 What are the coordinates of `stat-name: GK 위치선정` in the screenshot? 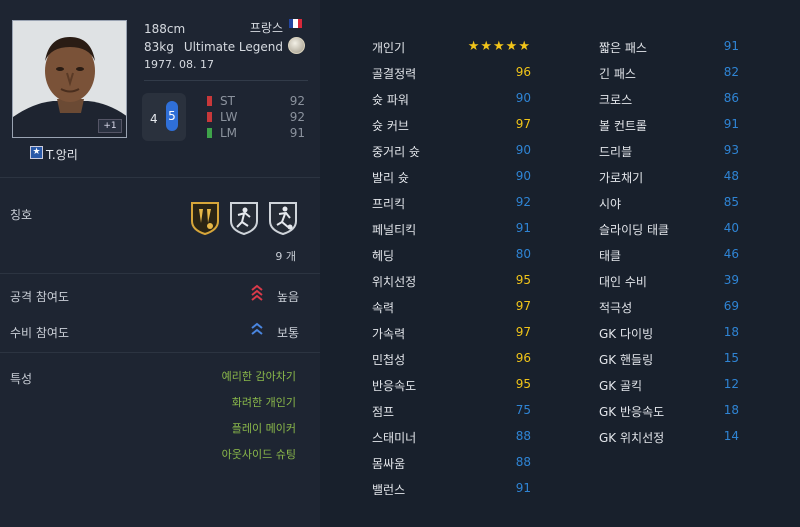 It's located at (632, 438).